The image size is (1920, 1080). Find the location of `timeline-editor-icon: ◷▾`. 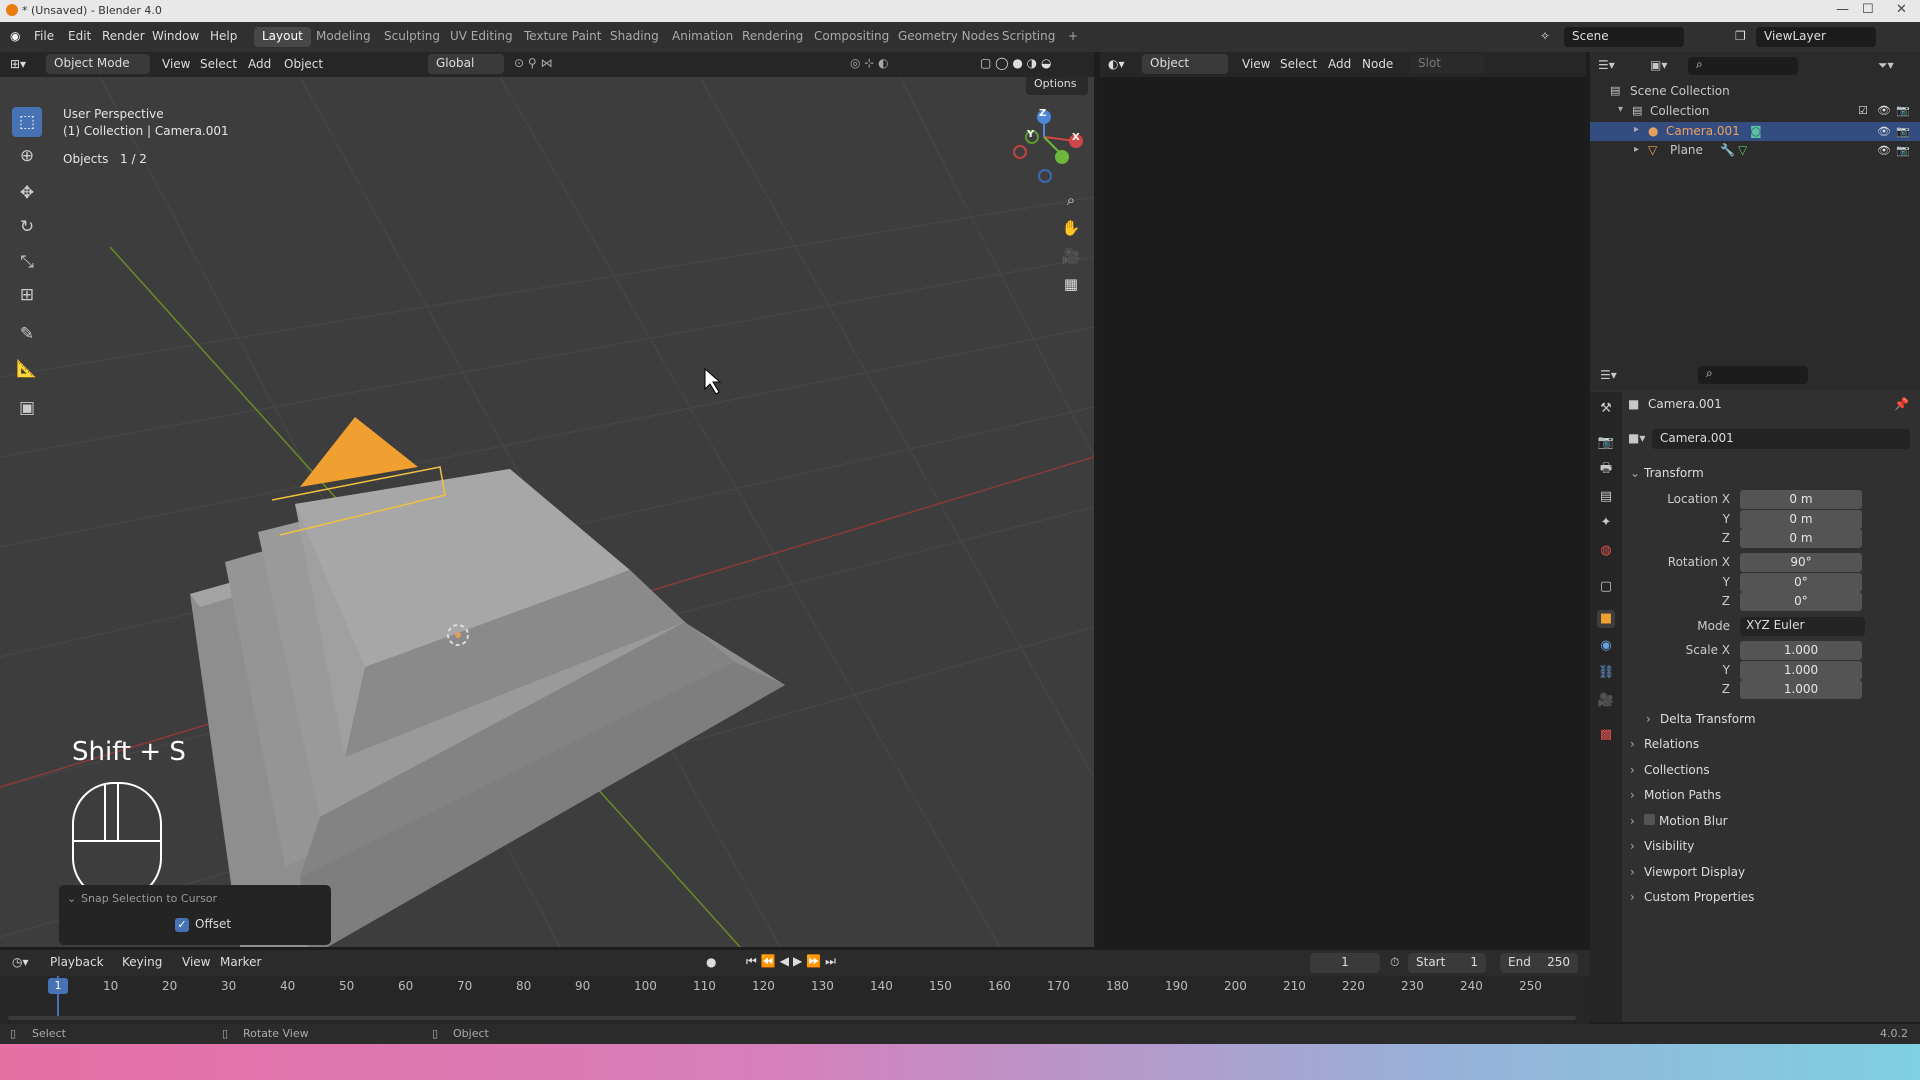

timeline-editor-icon: ◷▾ is located at coordinates (20, 962).